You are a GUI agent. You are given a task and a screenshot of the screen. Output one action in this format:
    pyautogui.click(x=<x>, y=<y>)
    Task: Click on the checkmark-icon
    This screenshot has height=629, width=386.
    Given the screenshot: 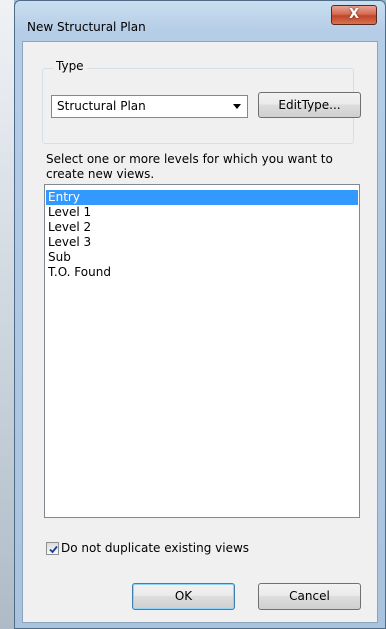 What is the action you would take?
    pyautogui.click(x=53, y=549)
    